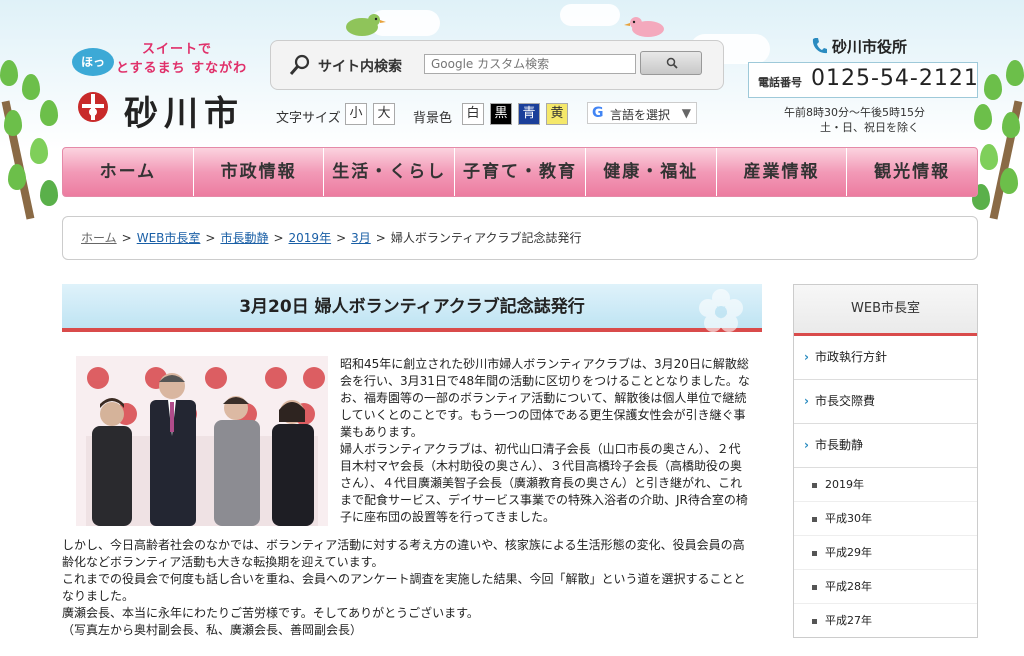  Describe the element at coordinates (895, 78) in the screenshot. I see `tel-number: 0125-54-2121` at that location.